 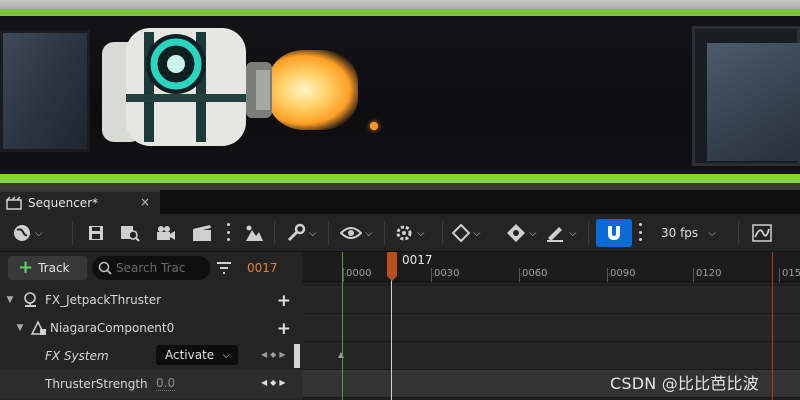 I want to click on edit-button: ⌵, so click(x=561, y=233).